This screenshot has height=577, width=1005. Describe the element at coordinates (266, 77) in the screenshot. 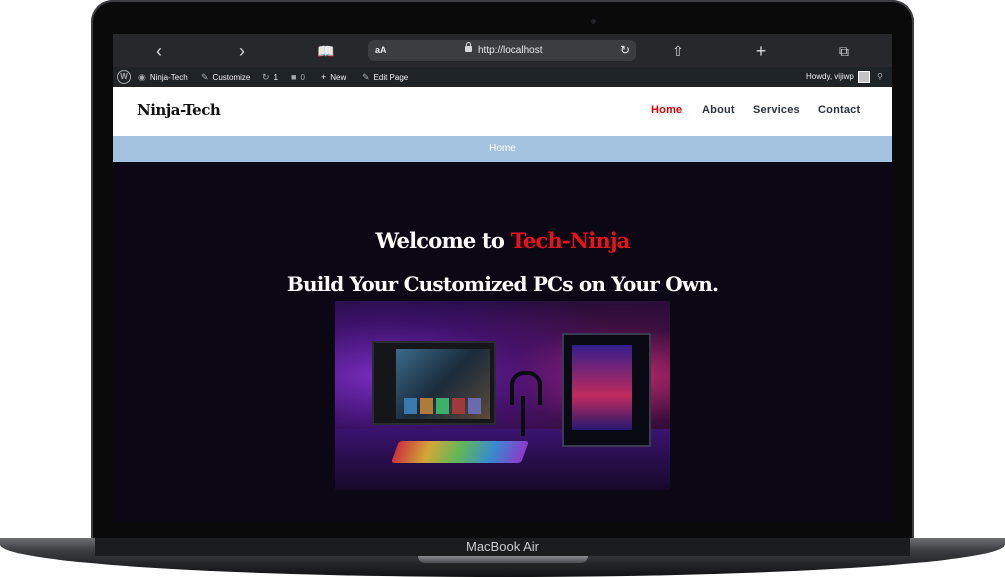

I see `updates-icon: ↻` at that location.